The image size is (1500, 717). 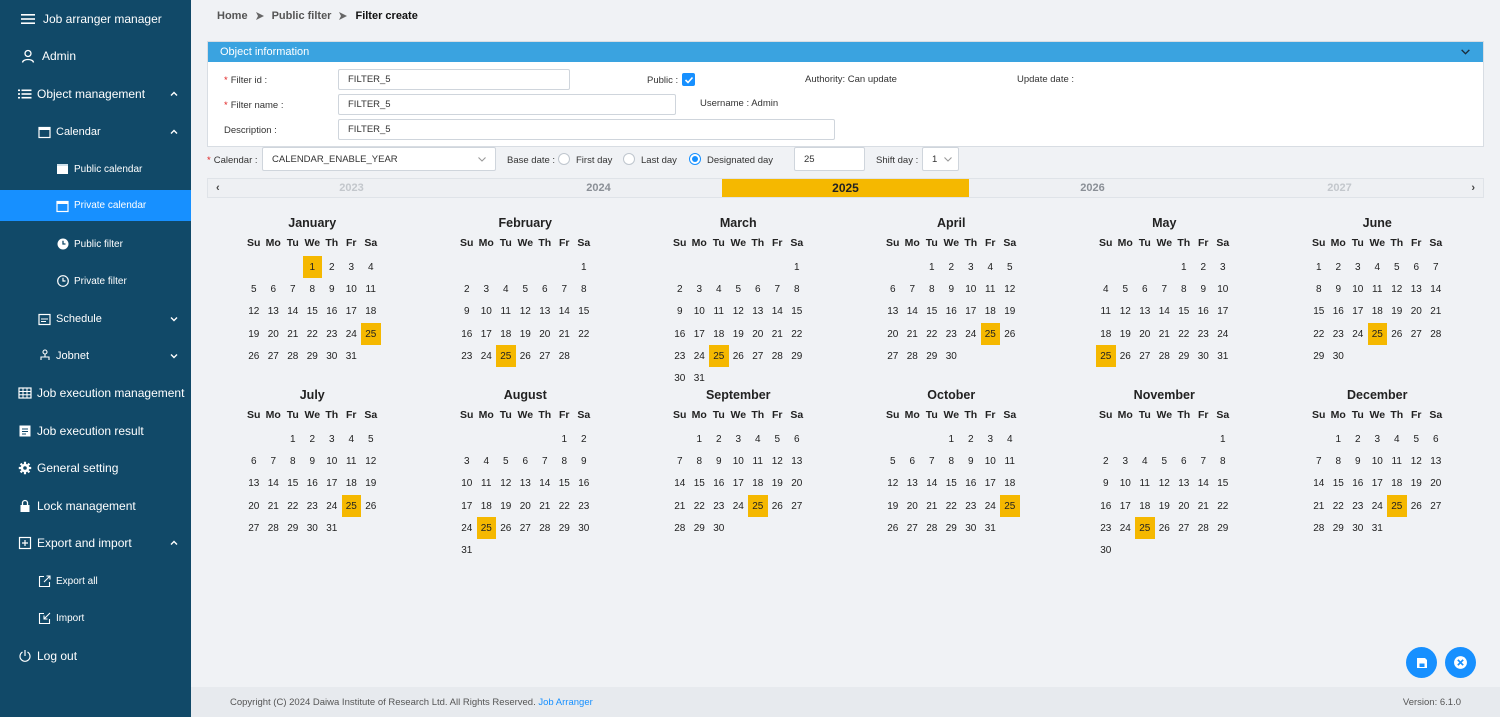 What do you see at coordinates (845, 52) in the screenshot?
I see `object-information-header: Object information` at bounding box center [845, 52].